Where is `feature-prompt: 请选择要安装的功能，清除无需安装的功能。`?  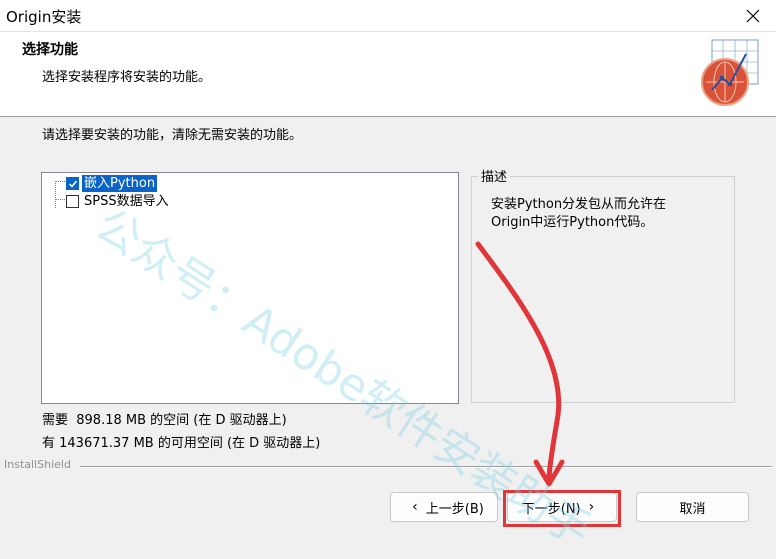 feature-prompt: 请选择要安装的功能，清除无需安装的功能。 is located at coordinates (172, 135).